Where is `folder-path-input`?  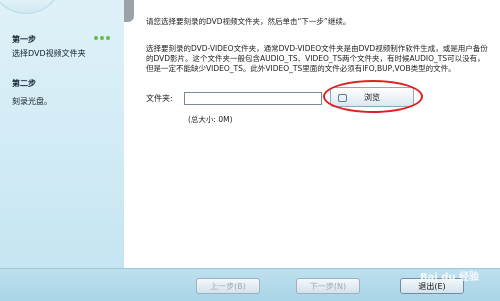 folder-path-input is located at coordinates (253, 98).